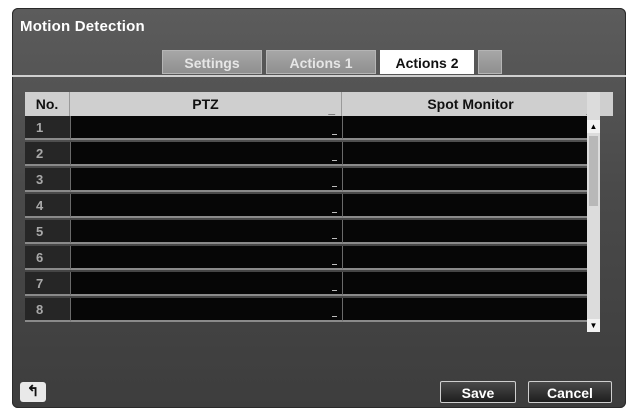  What do you see at coordinates (478, 392) in the screenshot?
I see `save-button: Save` at bounding box center [478, 392].